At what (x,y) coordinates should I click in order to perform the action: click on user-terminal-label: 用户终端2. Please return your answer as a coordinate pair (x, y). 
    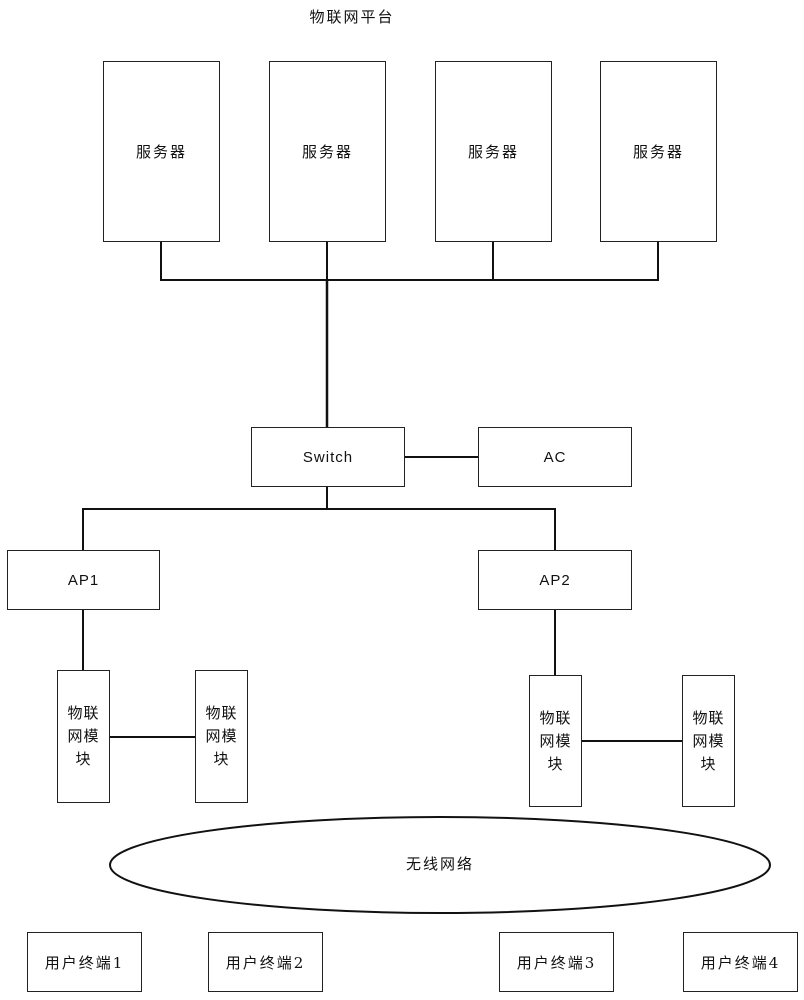
    Looking at the image, I should click on (265, 962).